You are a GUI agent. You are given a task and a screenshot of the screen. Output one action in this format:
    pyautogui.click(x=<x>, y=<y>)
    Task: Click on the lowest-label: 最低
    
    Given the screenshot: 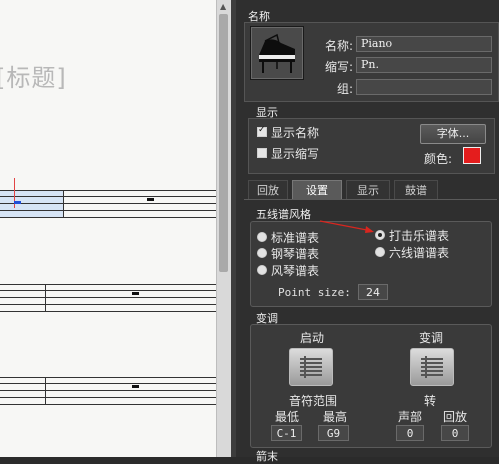 What is the action you would take?
    pyautogui.click(x=286, y=417)
    